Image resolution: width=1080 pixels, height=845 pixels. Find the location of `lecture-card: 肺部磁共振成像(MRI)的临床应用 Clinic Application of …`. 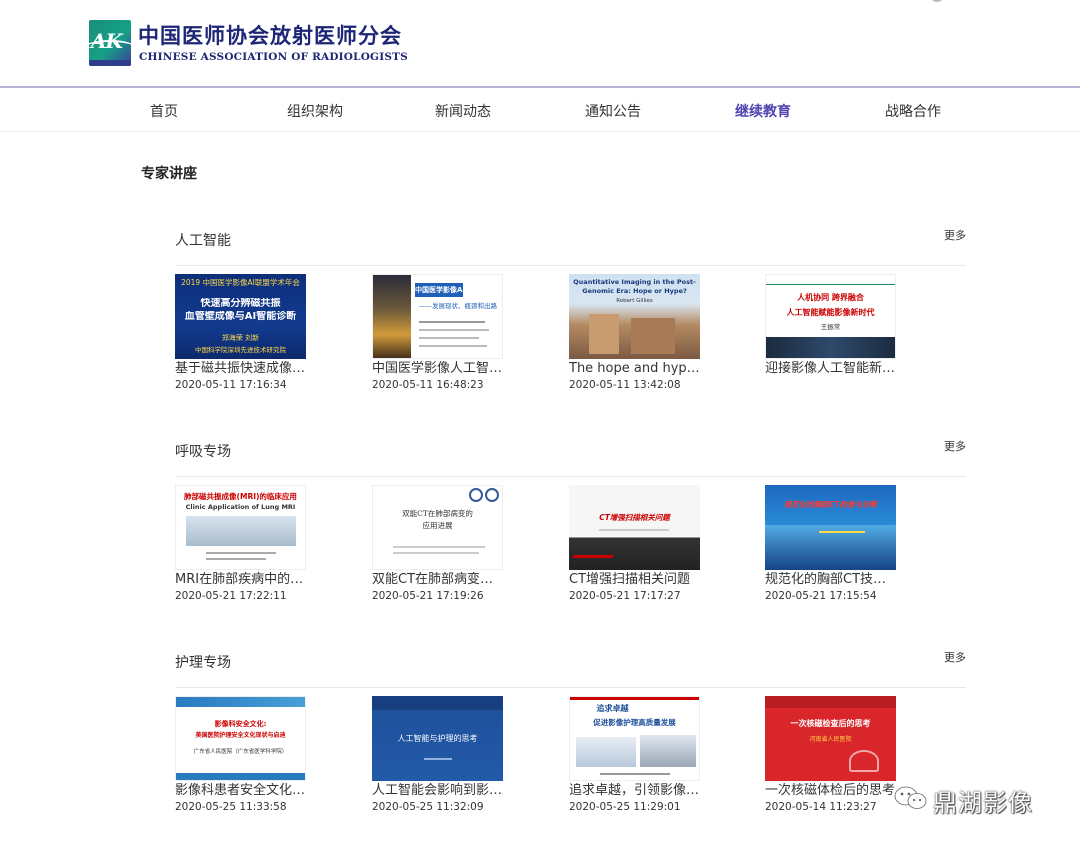

lecture-card: 肺部磁共振成像(MRI)的临床应用 Clinic Application of … is located at coordinates (240, 544).